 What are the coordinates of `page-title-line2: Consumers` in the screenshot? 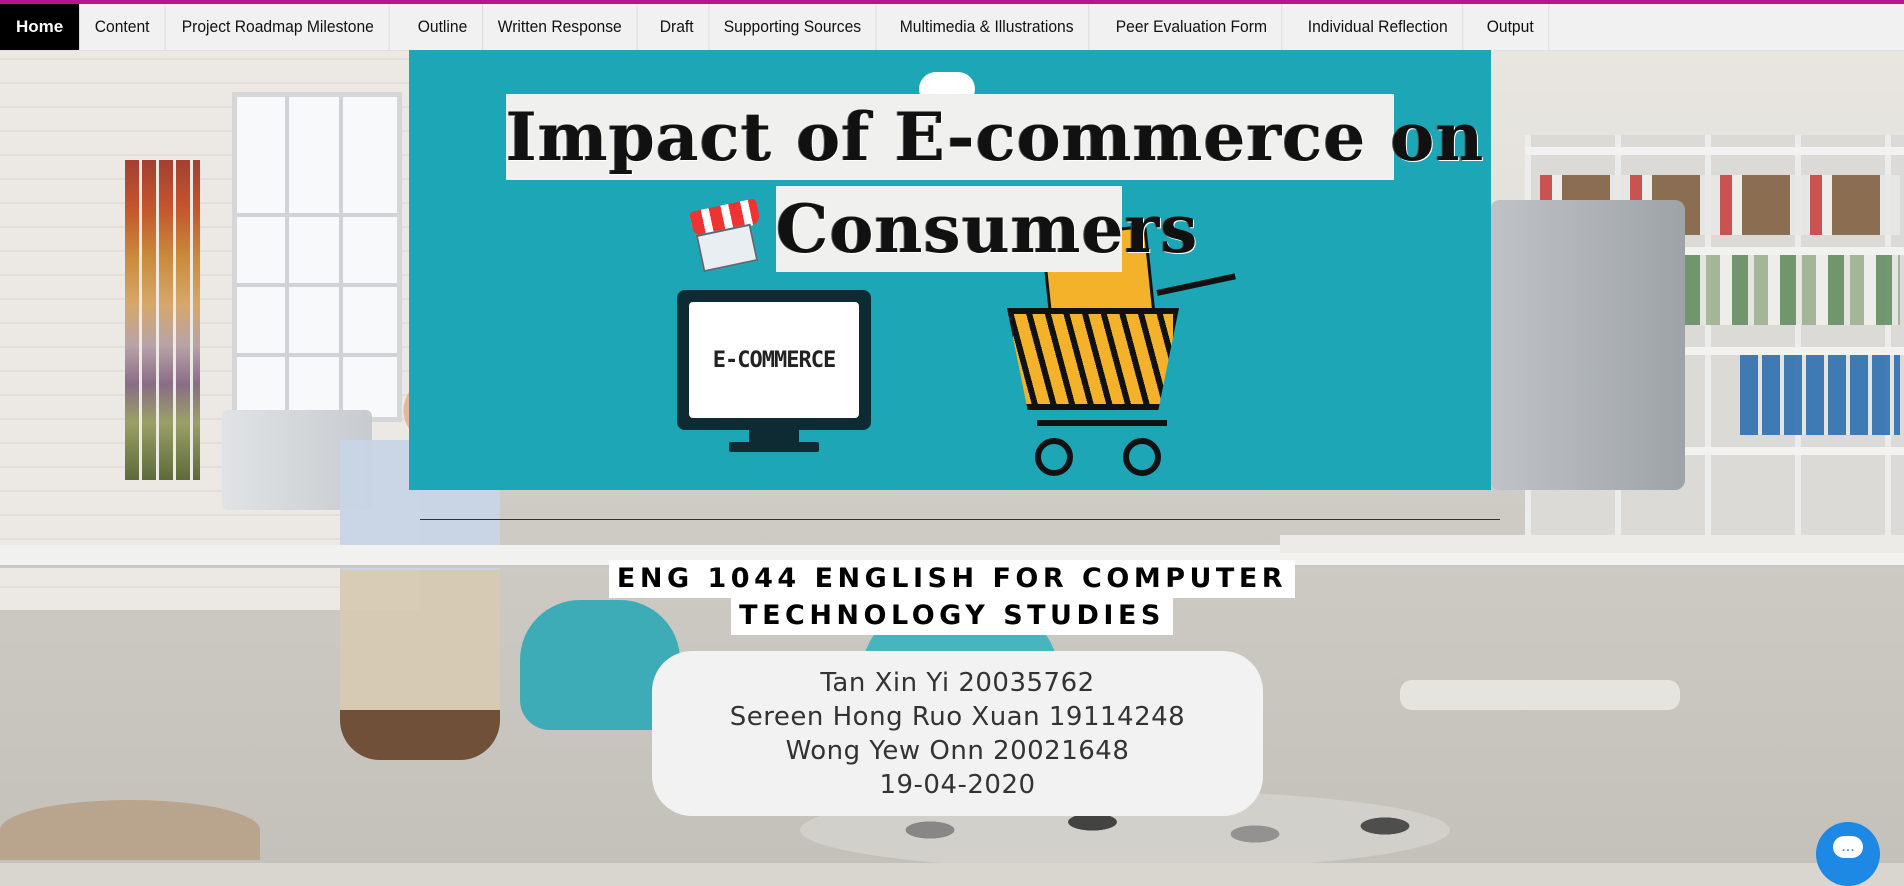 It's located at (986, 229).